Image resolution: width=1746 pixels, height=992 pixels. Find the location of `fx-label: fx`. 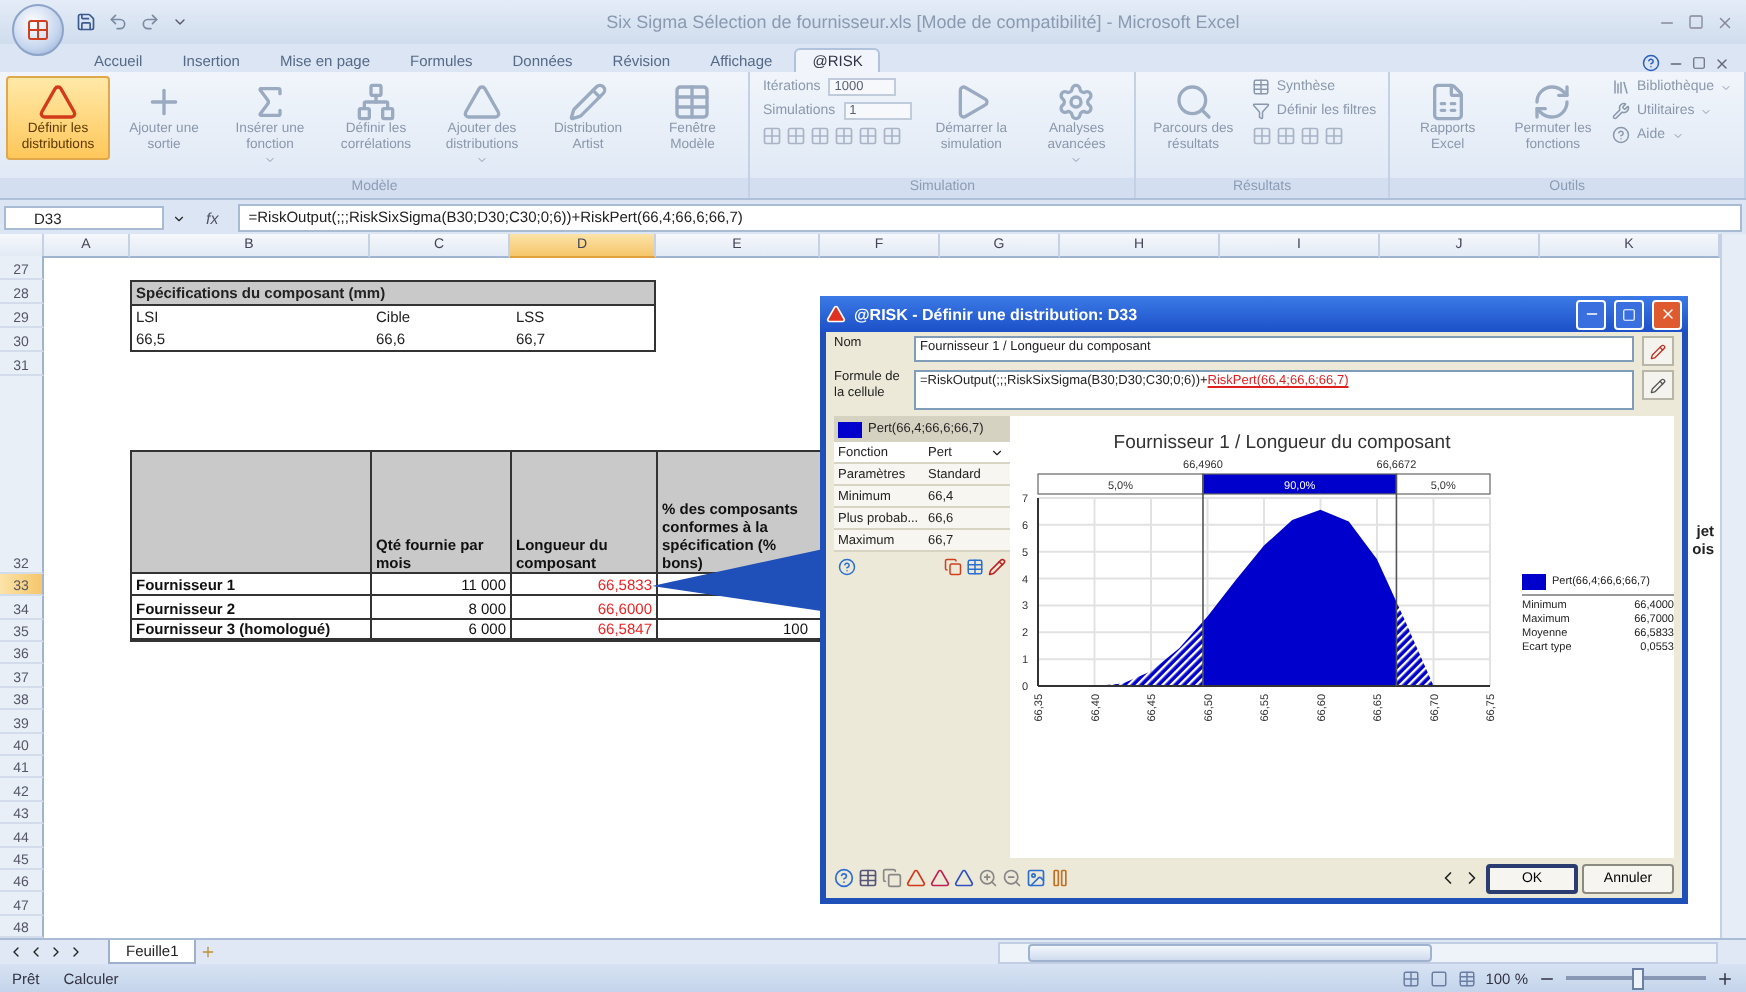

fx-label: fx is located at coordinates (212, 218).